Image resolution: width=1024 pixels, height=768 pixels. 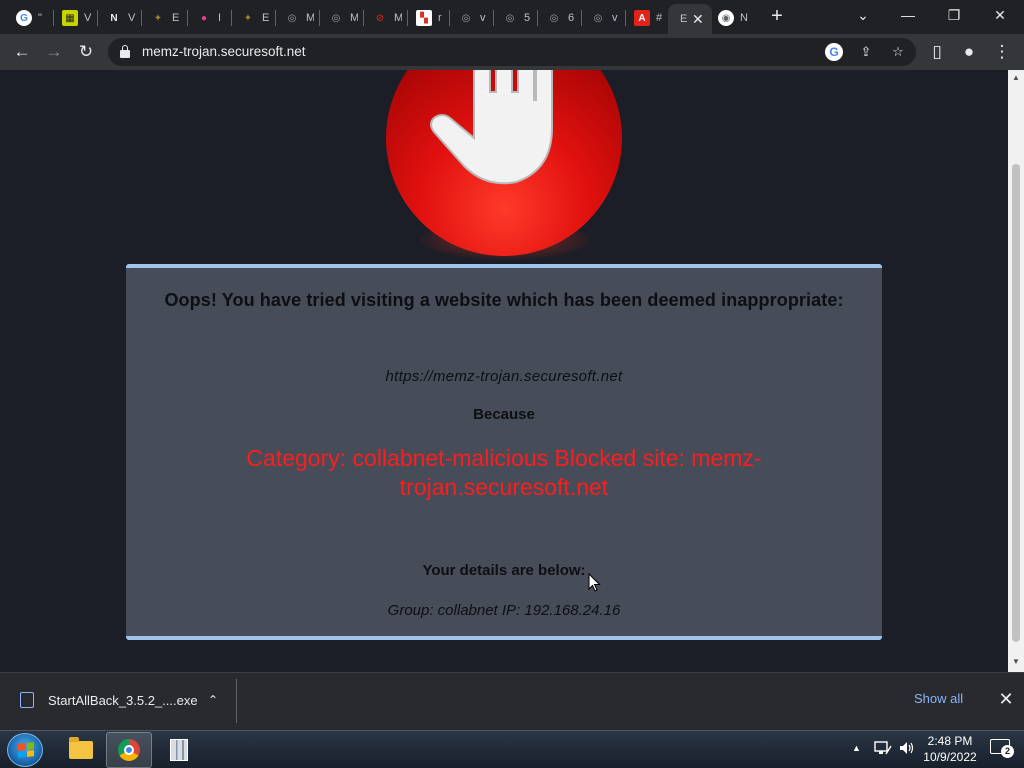 What do you see at coordinates (856, 748) in the screenshot?
I see `tray-overflow-chevron-icon: ▲` at bounding box center [856, 748].